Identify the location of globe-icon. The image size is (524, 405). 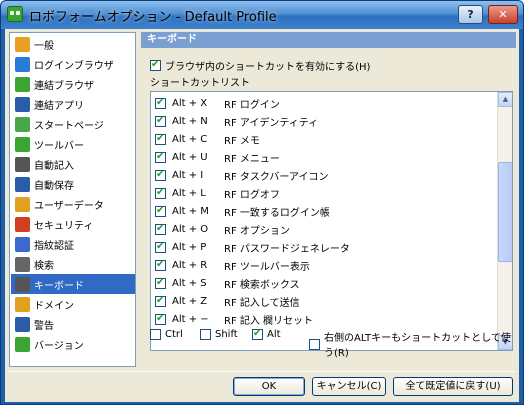
(22, 64).